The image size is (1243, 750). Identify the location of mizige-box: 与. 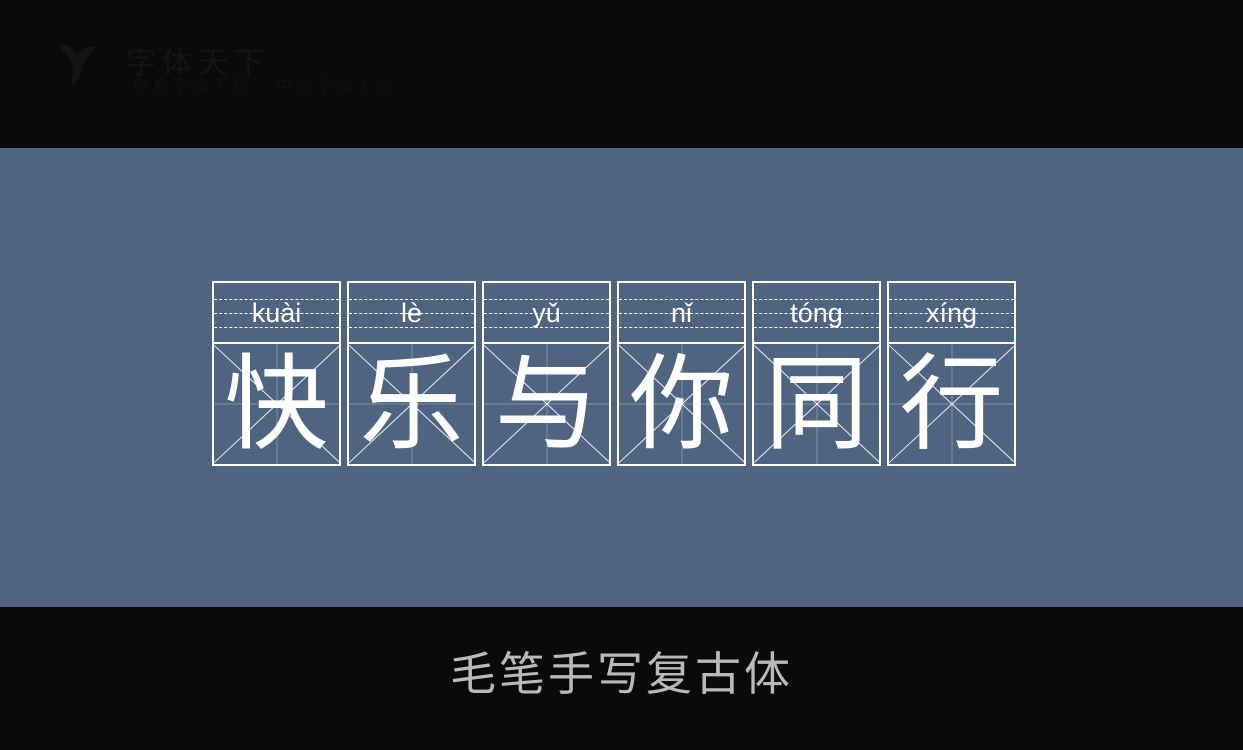
(546, 404).